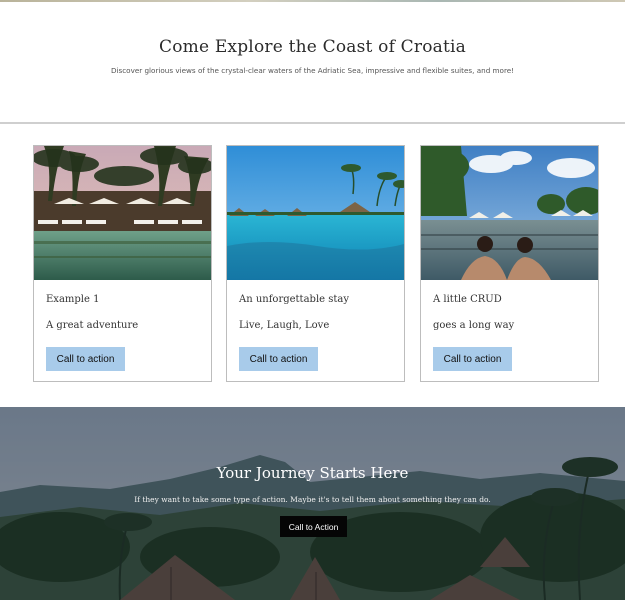  I want to click on banner-title: Your Journey Starts Here, so click(312, 473).